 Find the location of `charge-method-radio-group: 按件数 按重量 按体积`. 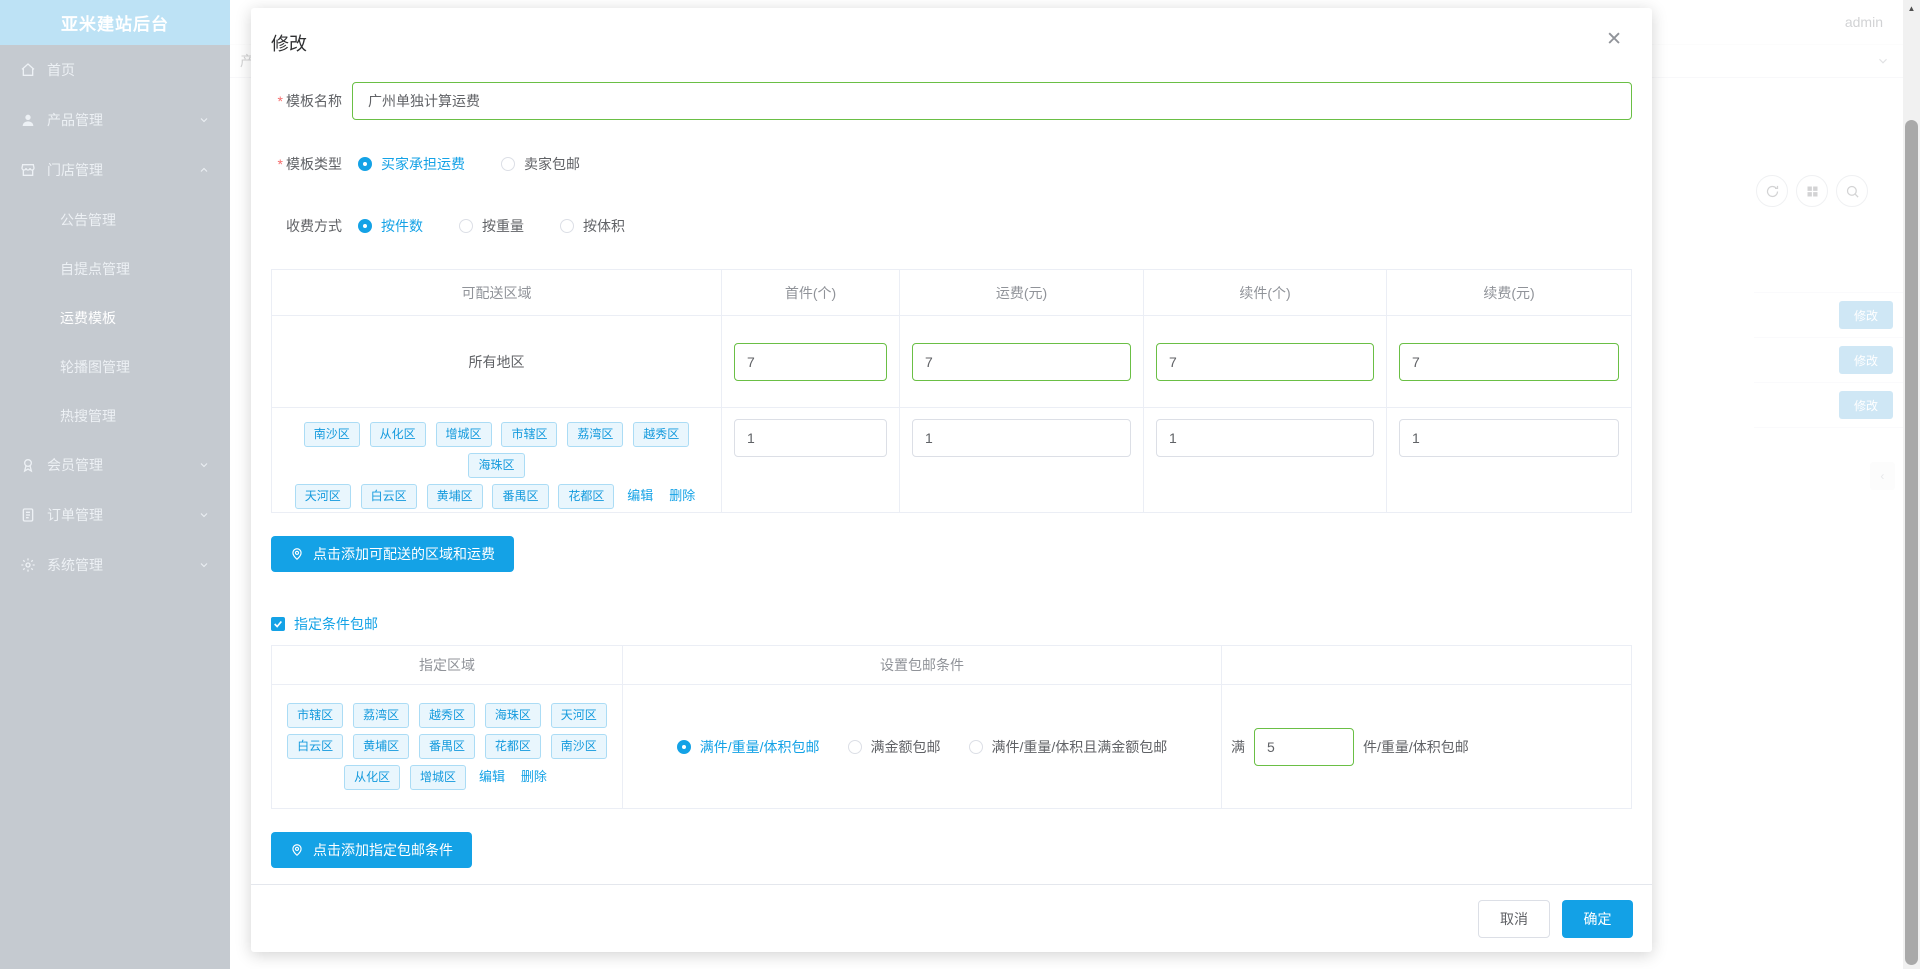

charge-method-radio-group: 按件数 按重量 按体积 is located at coordinates (488, 226).